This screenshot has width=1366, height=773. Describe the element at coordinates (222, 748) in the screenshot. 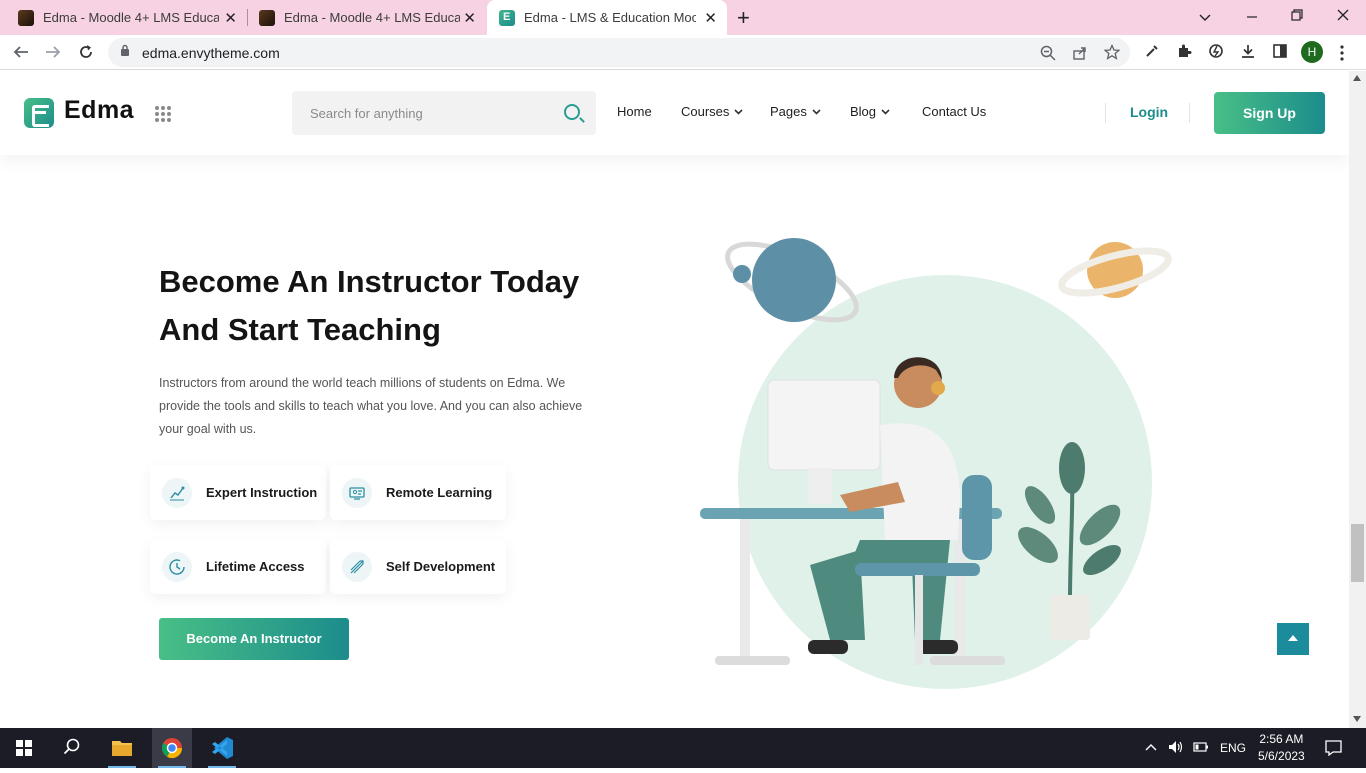

I see `vscode-icon` at that location.